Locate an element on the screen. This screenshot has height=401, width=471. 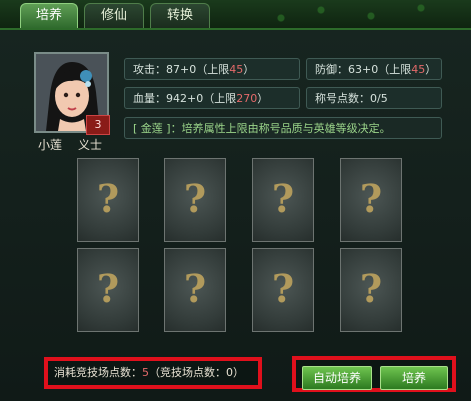
tab-train: 培养 is located at coordinates (49, 15).